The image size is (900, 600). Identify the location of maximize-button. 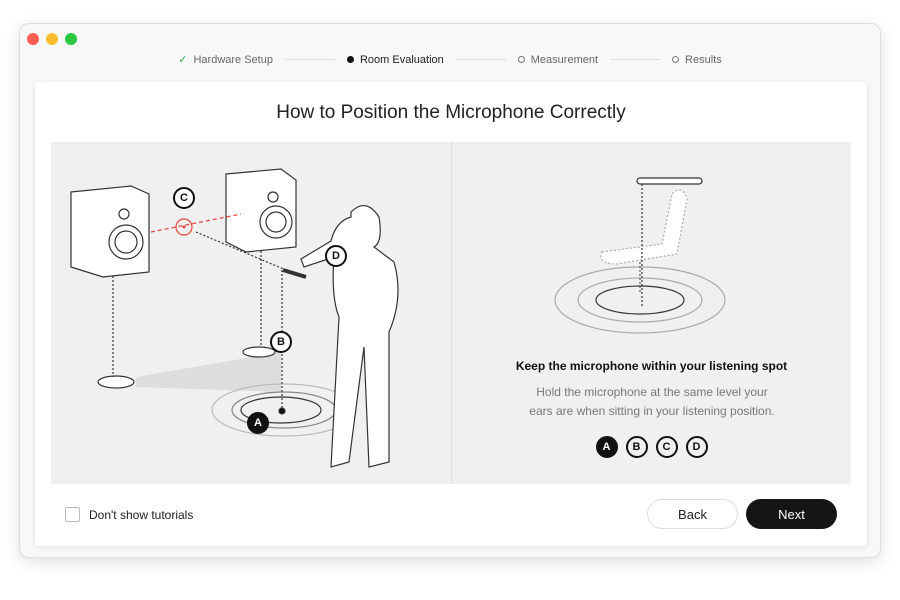
(71, 39).